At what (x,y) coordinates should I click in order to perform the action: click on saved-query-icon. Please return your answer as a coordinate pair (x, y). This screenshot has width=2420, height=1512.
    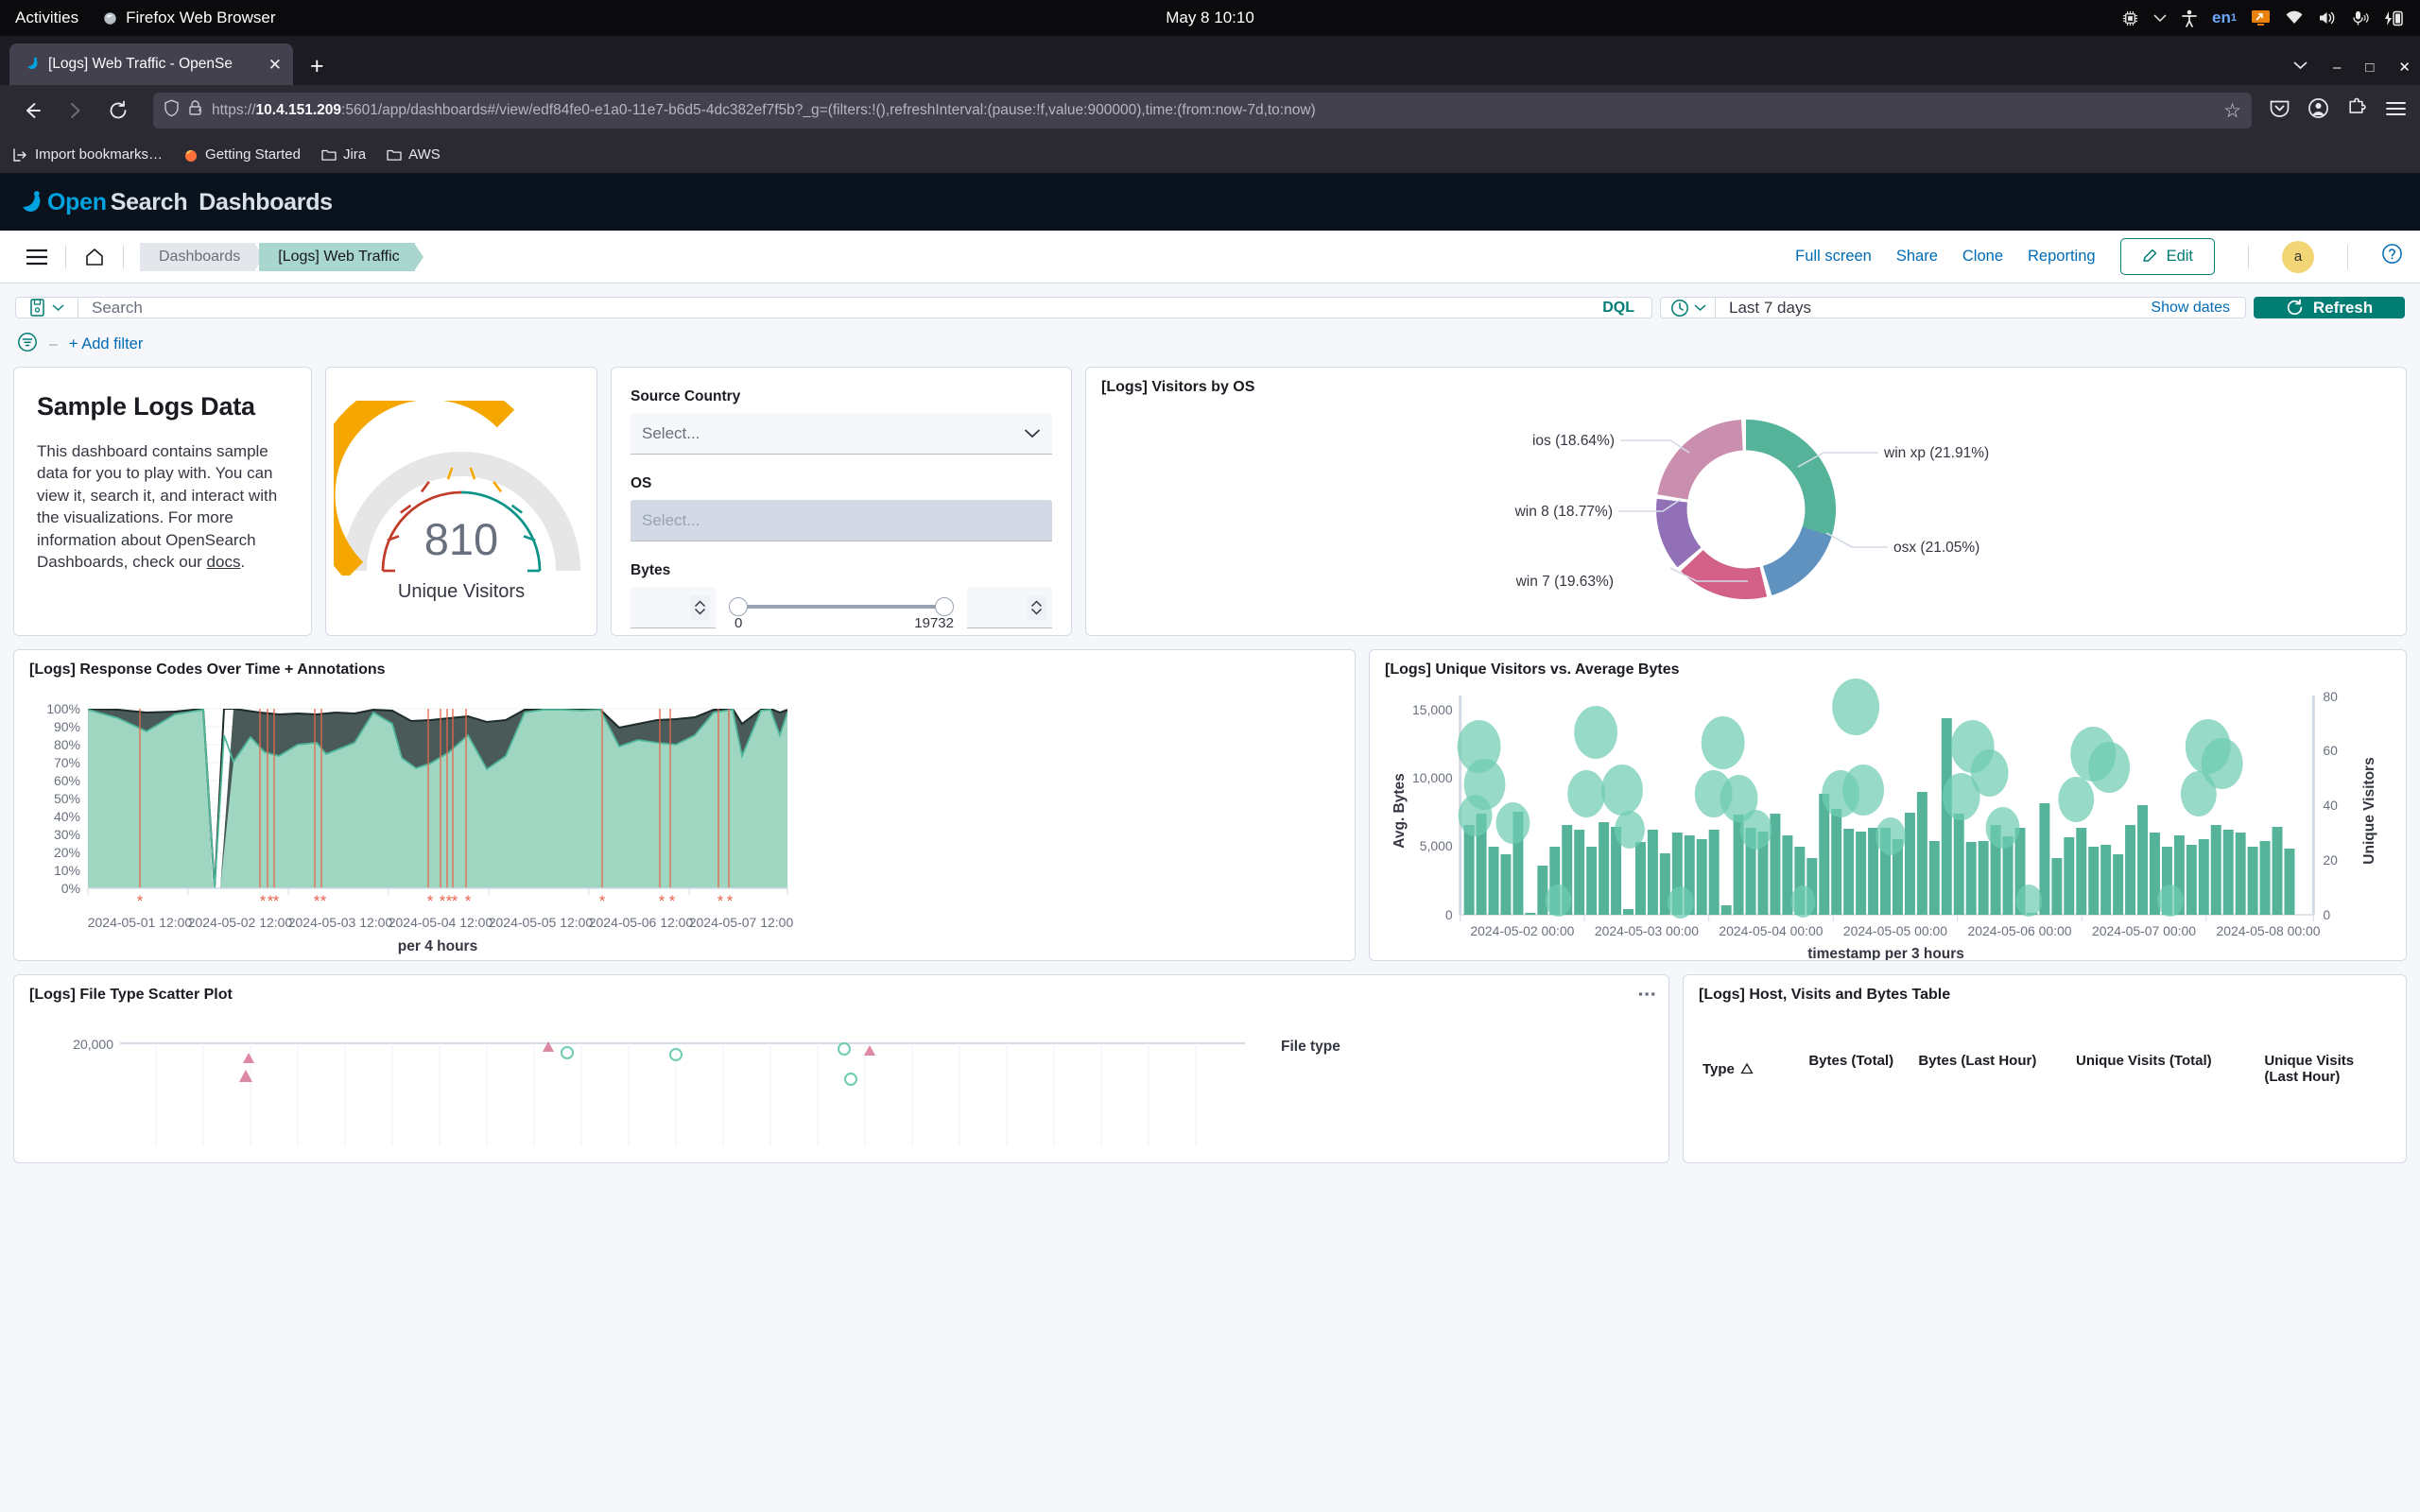
    Looking at the image, I should click on (47, 308).